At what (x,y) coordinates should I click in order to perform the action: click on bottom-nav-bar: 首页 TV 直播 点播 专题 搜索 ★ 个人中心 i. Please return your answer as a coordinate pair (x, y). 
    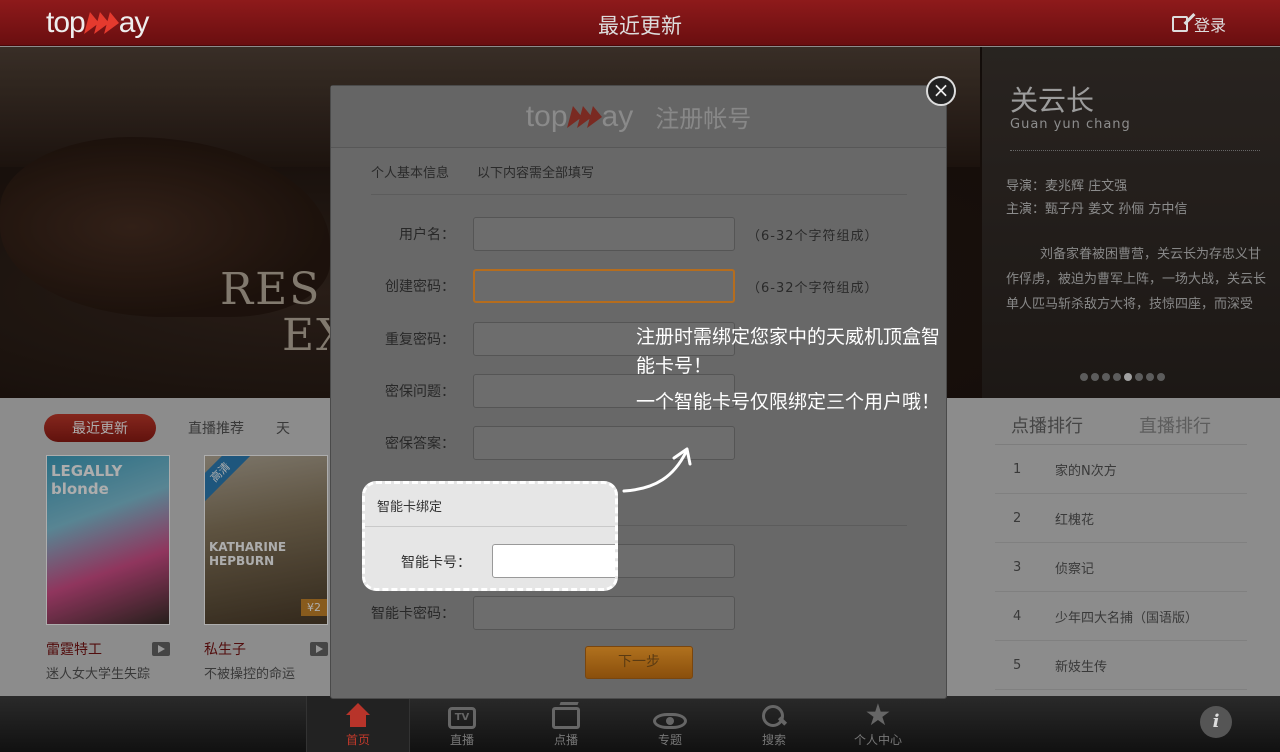
    Looking at the image, I should click on (640, 724).